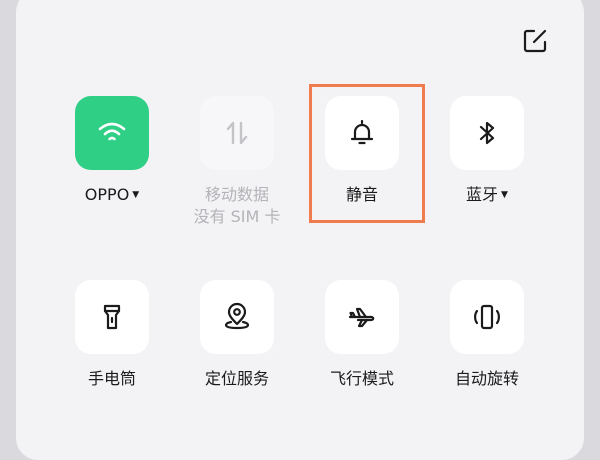 The image size is (600, 460). I want to click on tile-label: 定位服务, so click(236, 378).